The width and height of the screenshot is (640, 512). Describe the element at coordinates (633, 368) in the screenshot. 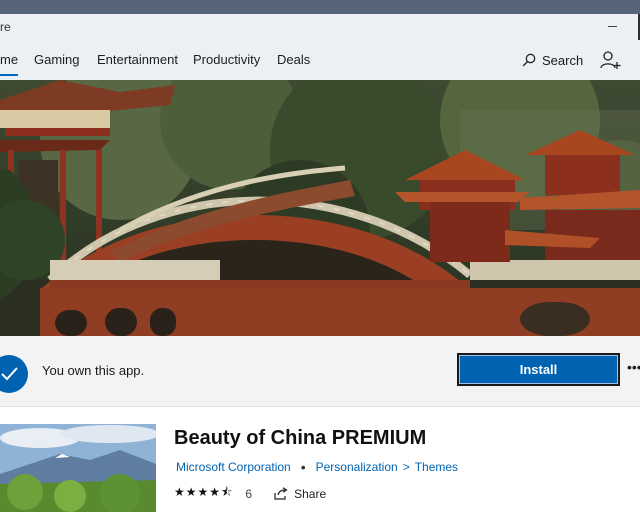

I see `more-options-button: •••` at that location.